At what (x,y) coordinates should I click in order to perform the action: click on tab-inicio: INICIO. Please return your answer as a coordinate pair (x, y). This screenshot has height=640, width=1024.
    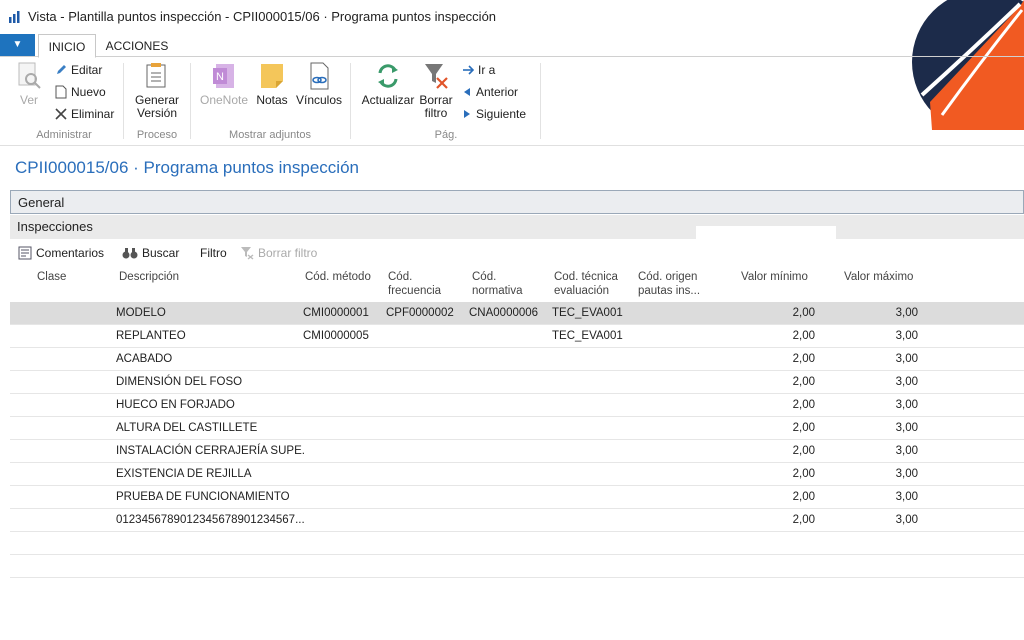
    Looking at the image, I should click on (67, 46).